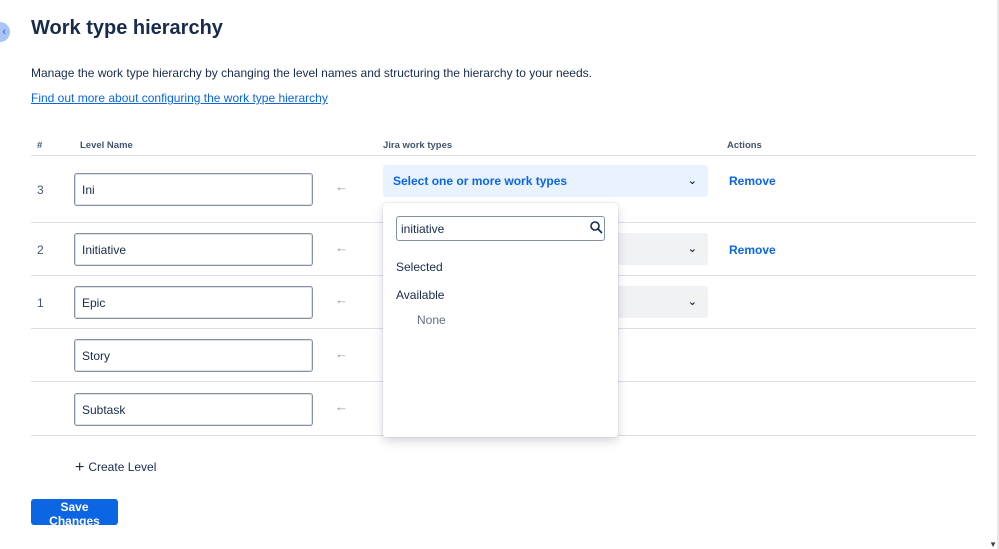 Image resolution: width=999 pixels, height=549 pixels. What do you see at coordinates (431, 320) in the screenshot?
I see `dropdown-none-option: None` at bounding box center [431, 320].